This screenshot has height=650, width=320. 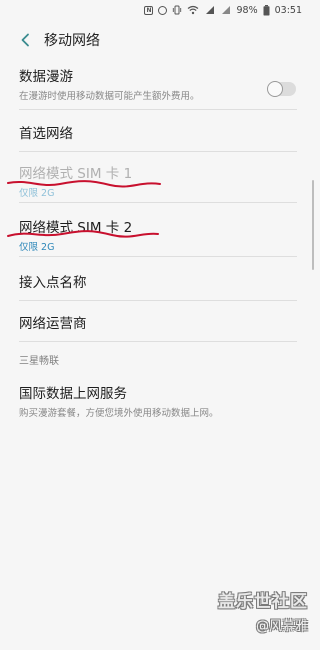 I want to click on alarm-icon, so click(x=163, y=10).